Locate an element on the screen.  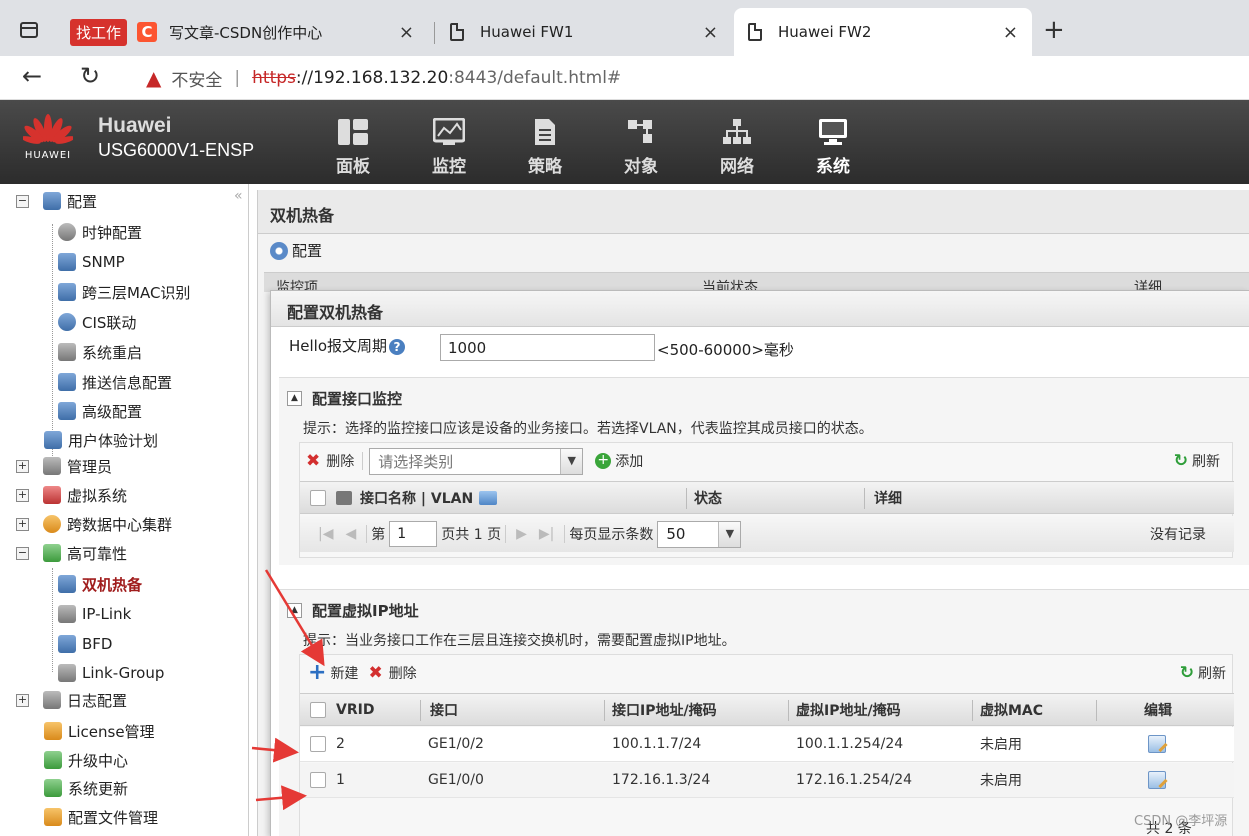
col-virtual-mac: 虚拟MAC is located at coordinates (1011, 709).